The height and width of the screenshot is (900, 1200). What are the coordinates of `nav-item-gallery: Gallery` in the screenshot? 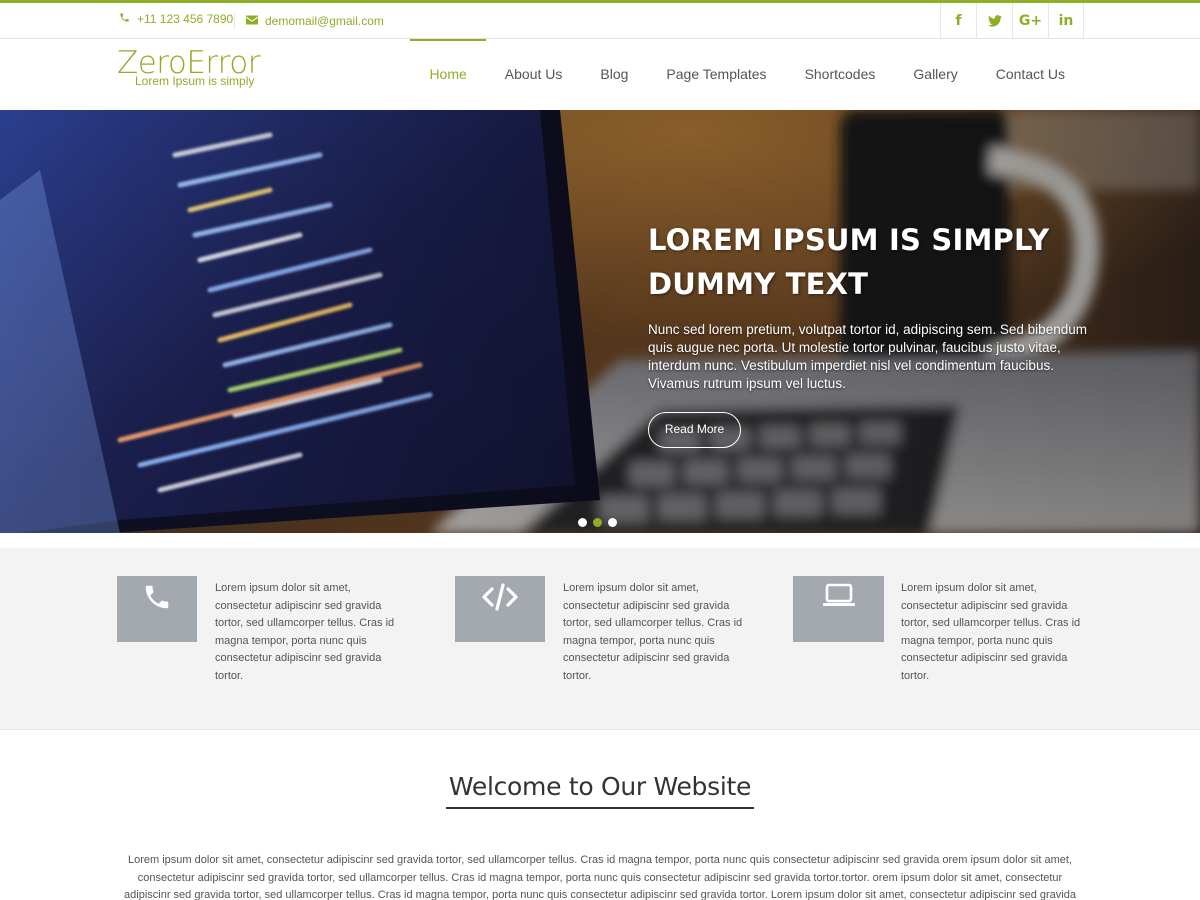 It's located at (935, 74).